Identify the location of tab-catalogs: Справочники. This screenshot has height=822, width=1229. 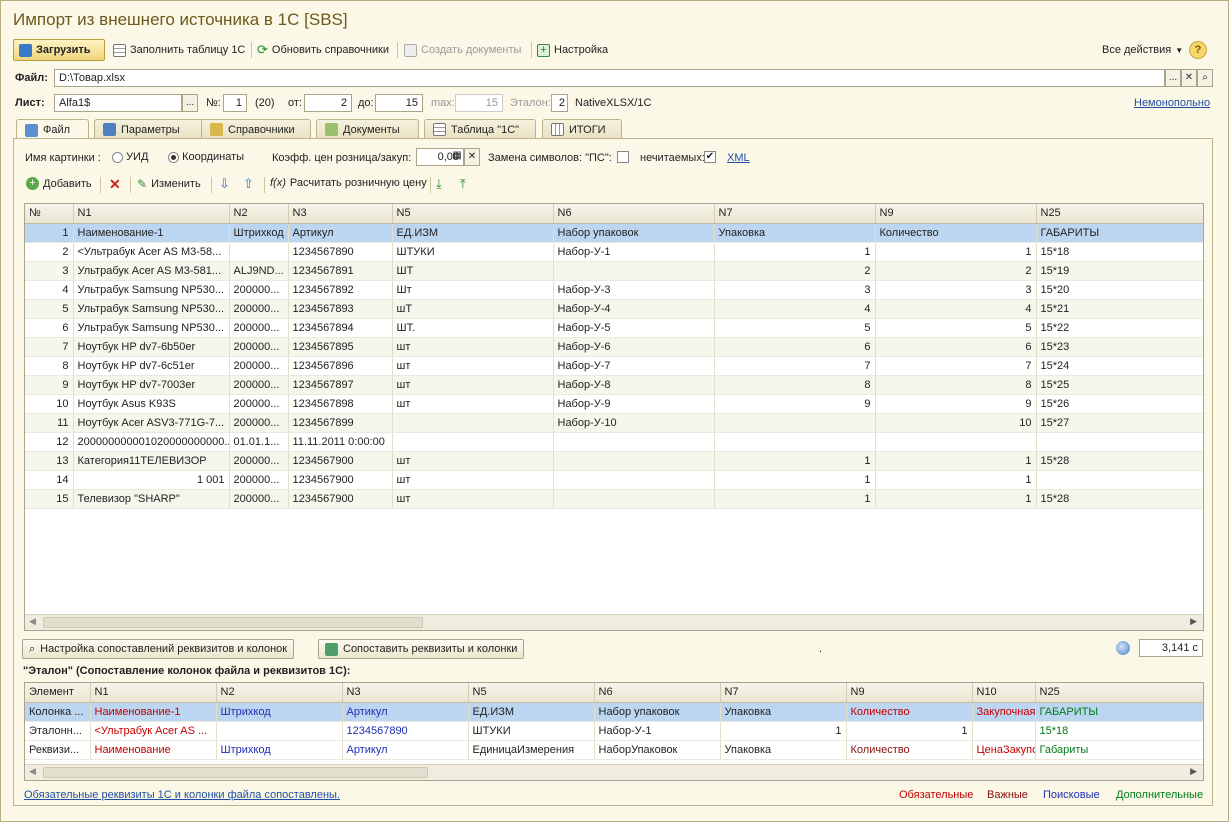
(256, 129).